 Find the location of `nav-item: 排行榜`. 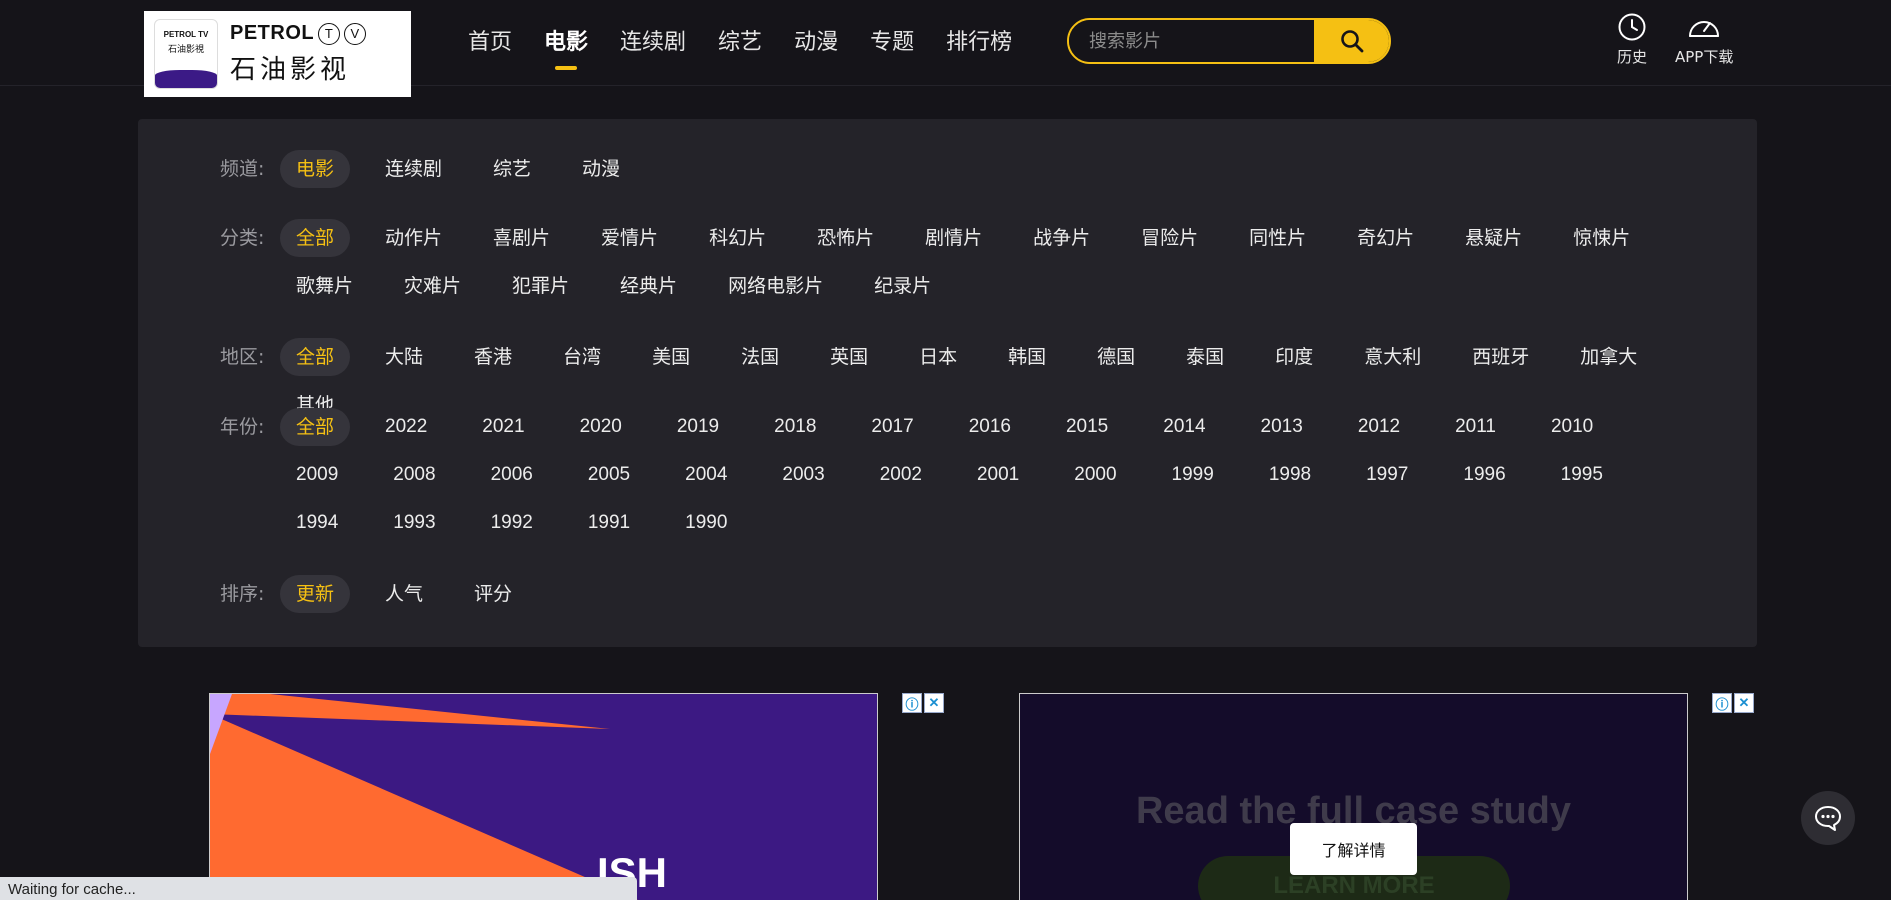

nav-item: 排行榜 is located at coordinates (979, 40).